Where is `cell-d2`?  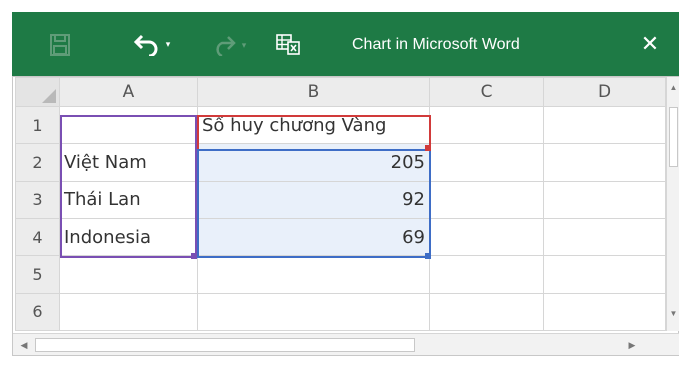 cell-d2 is located at coordinates (604, 162).